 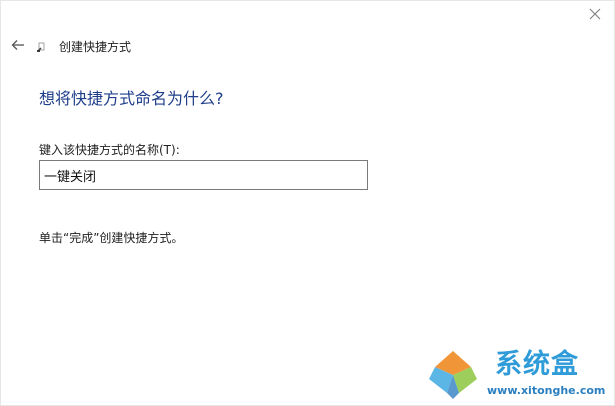 I want to click on close-icon, so click(x=595, y=14).